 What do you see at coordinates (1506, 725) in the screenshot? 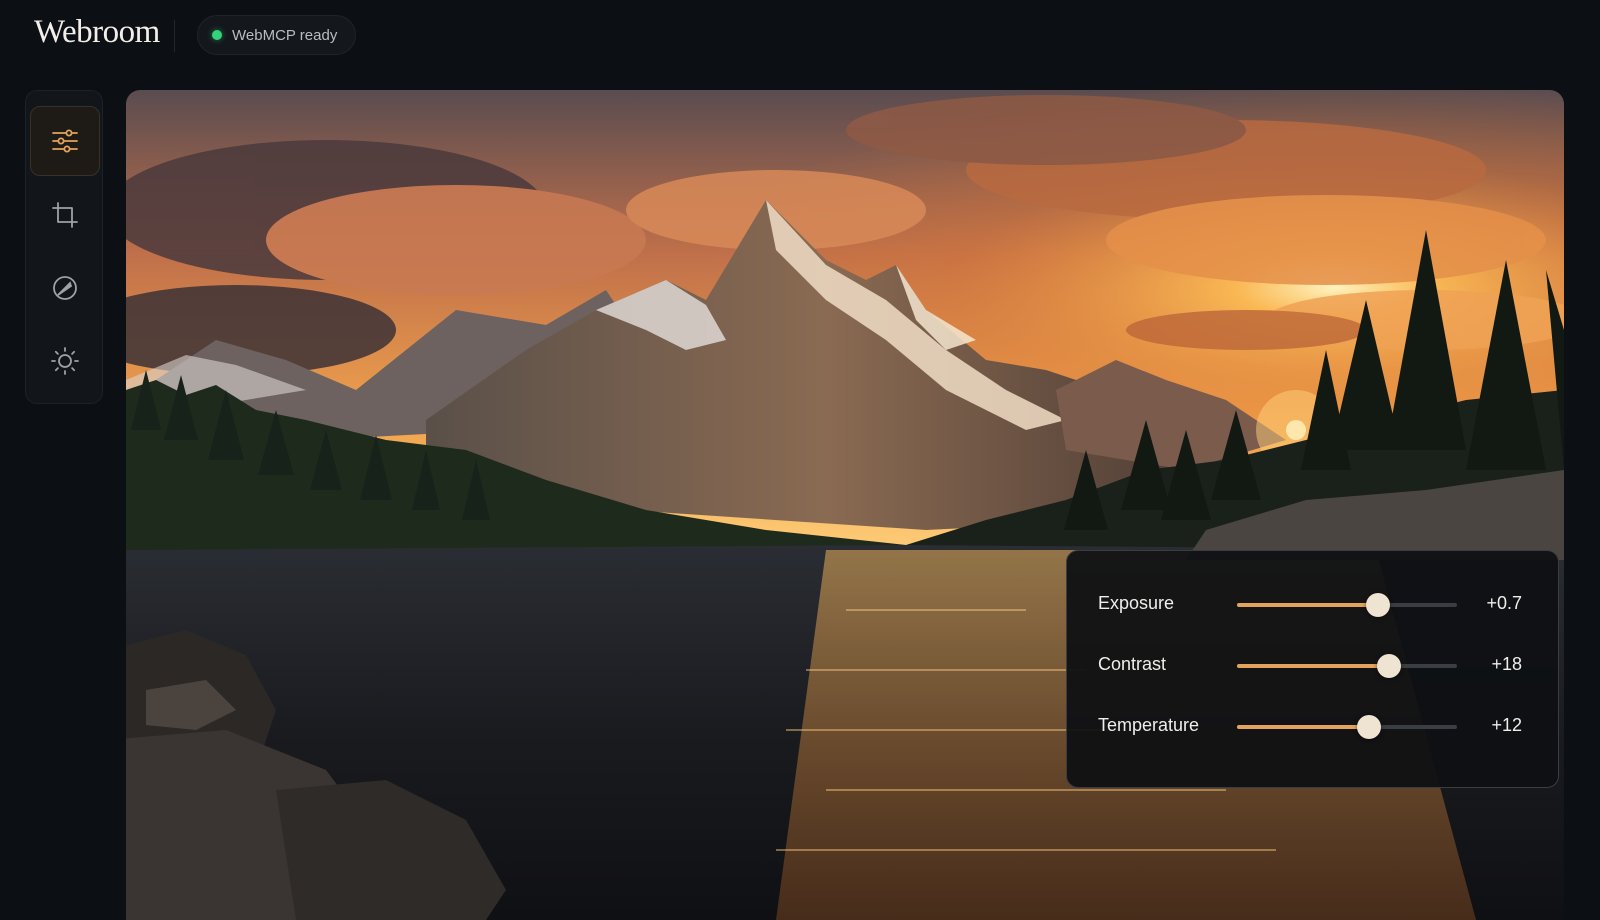
I see `adjustment-value: +12` at bounding box center [1506, 725].